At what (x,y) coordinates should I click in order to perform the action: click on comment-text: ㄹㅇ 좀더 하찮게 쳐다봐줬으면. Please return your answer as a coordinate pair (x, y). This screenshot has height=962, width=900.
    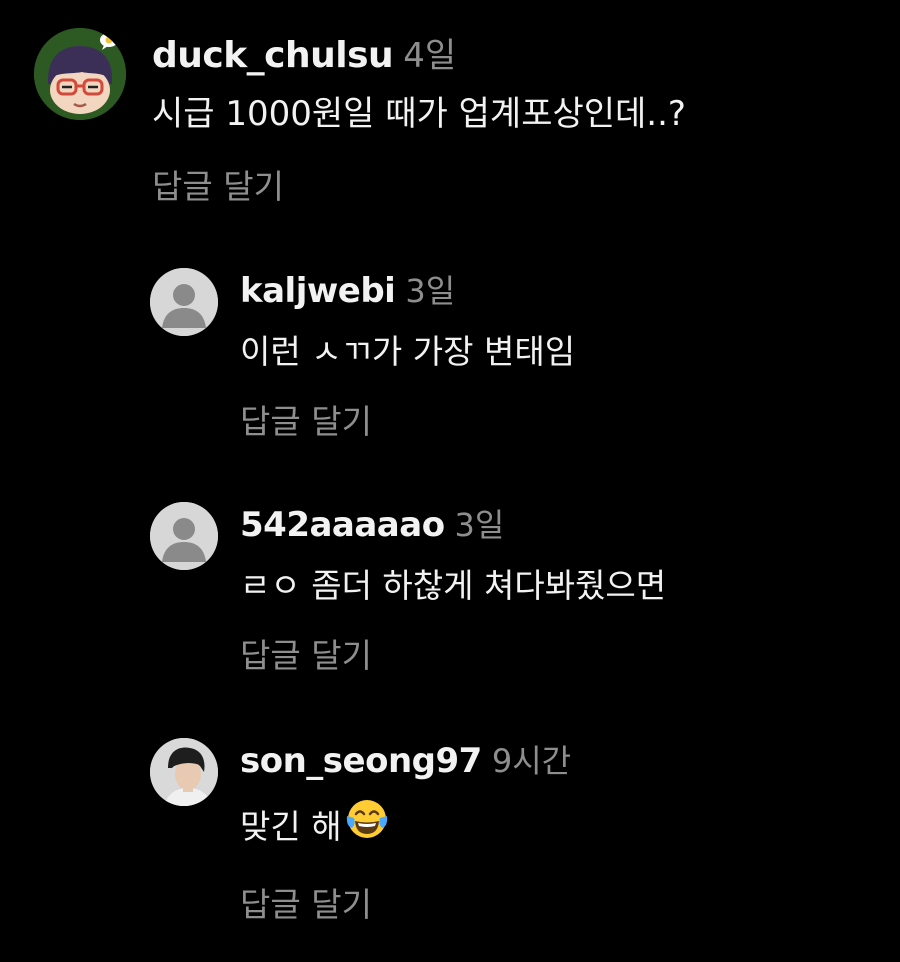
    Looking at the image, I should click on (453, 585).